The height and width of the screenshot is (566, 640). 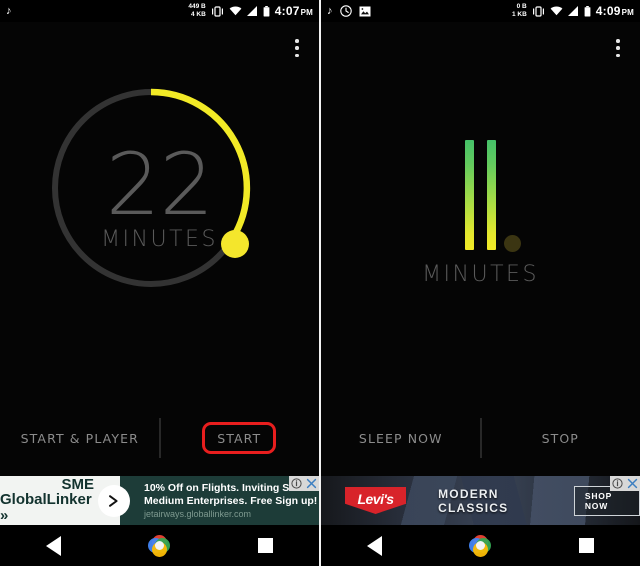 What do you see at coordinates (198, 514) in the screenshot?
I see `ad-url: jetairways.globallinker.com` at bounding box center [198, 514].